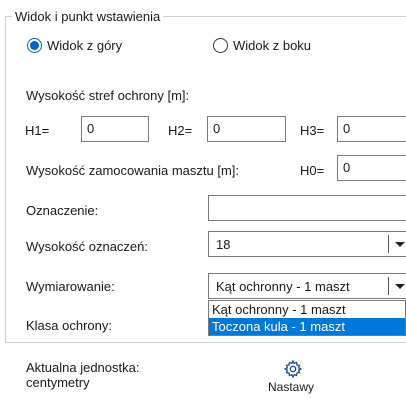 The height and width of the screenshot is (398, 406). Describe the element at coordinates (371, 168) in the screenshot. I see `h0-input: 0` at that location.